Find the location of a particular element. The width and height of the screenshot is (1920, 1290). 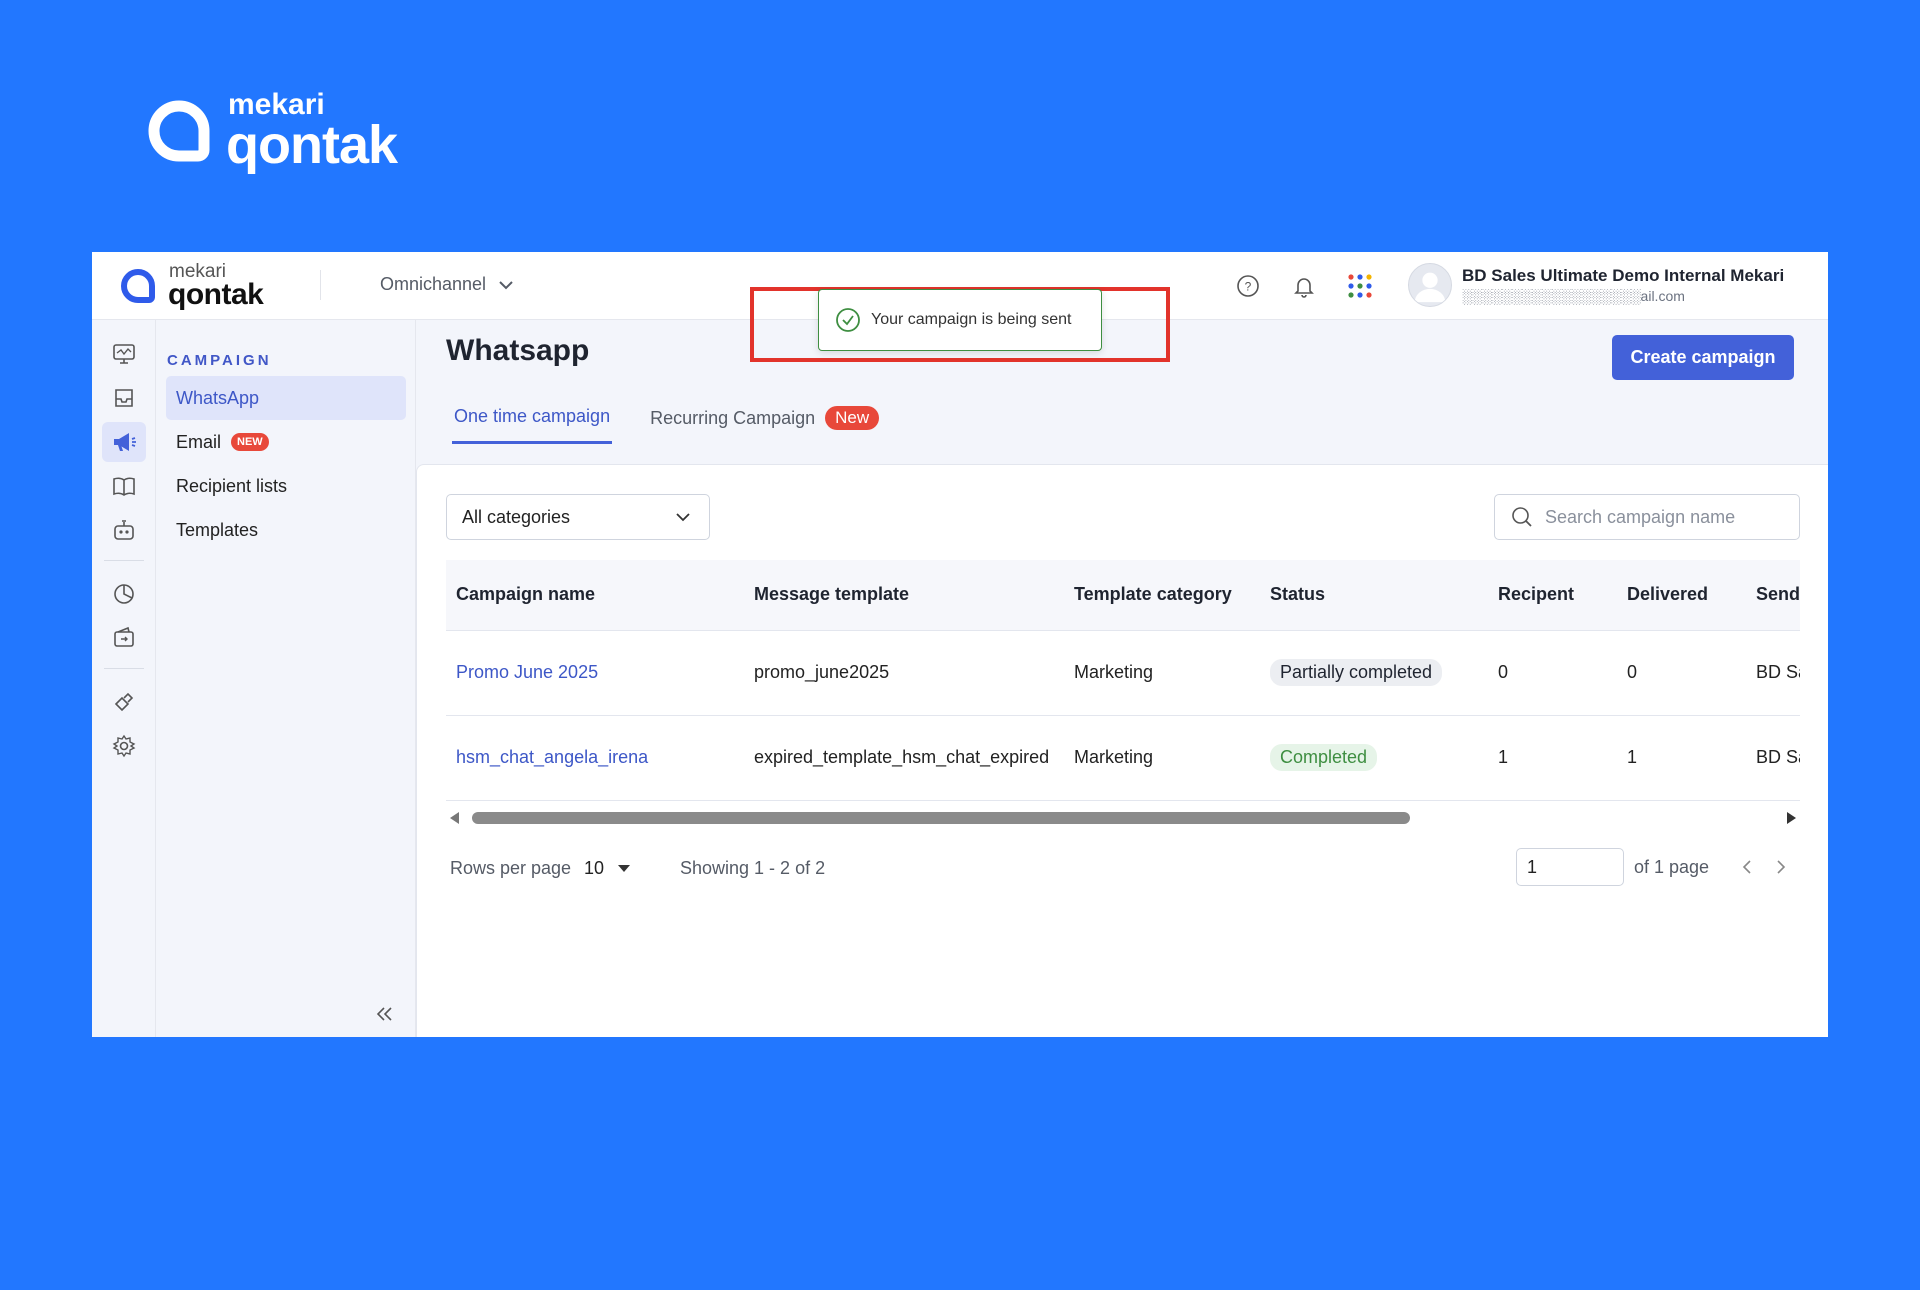

tab-one-time-campaign: One time campaign is located at coordinates (532, 422).